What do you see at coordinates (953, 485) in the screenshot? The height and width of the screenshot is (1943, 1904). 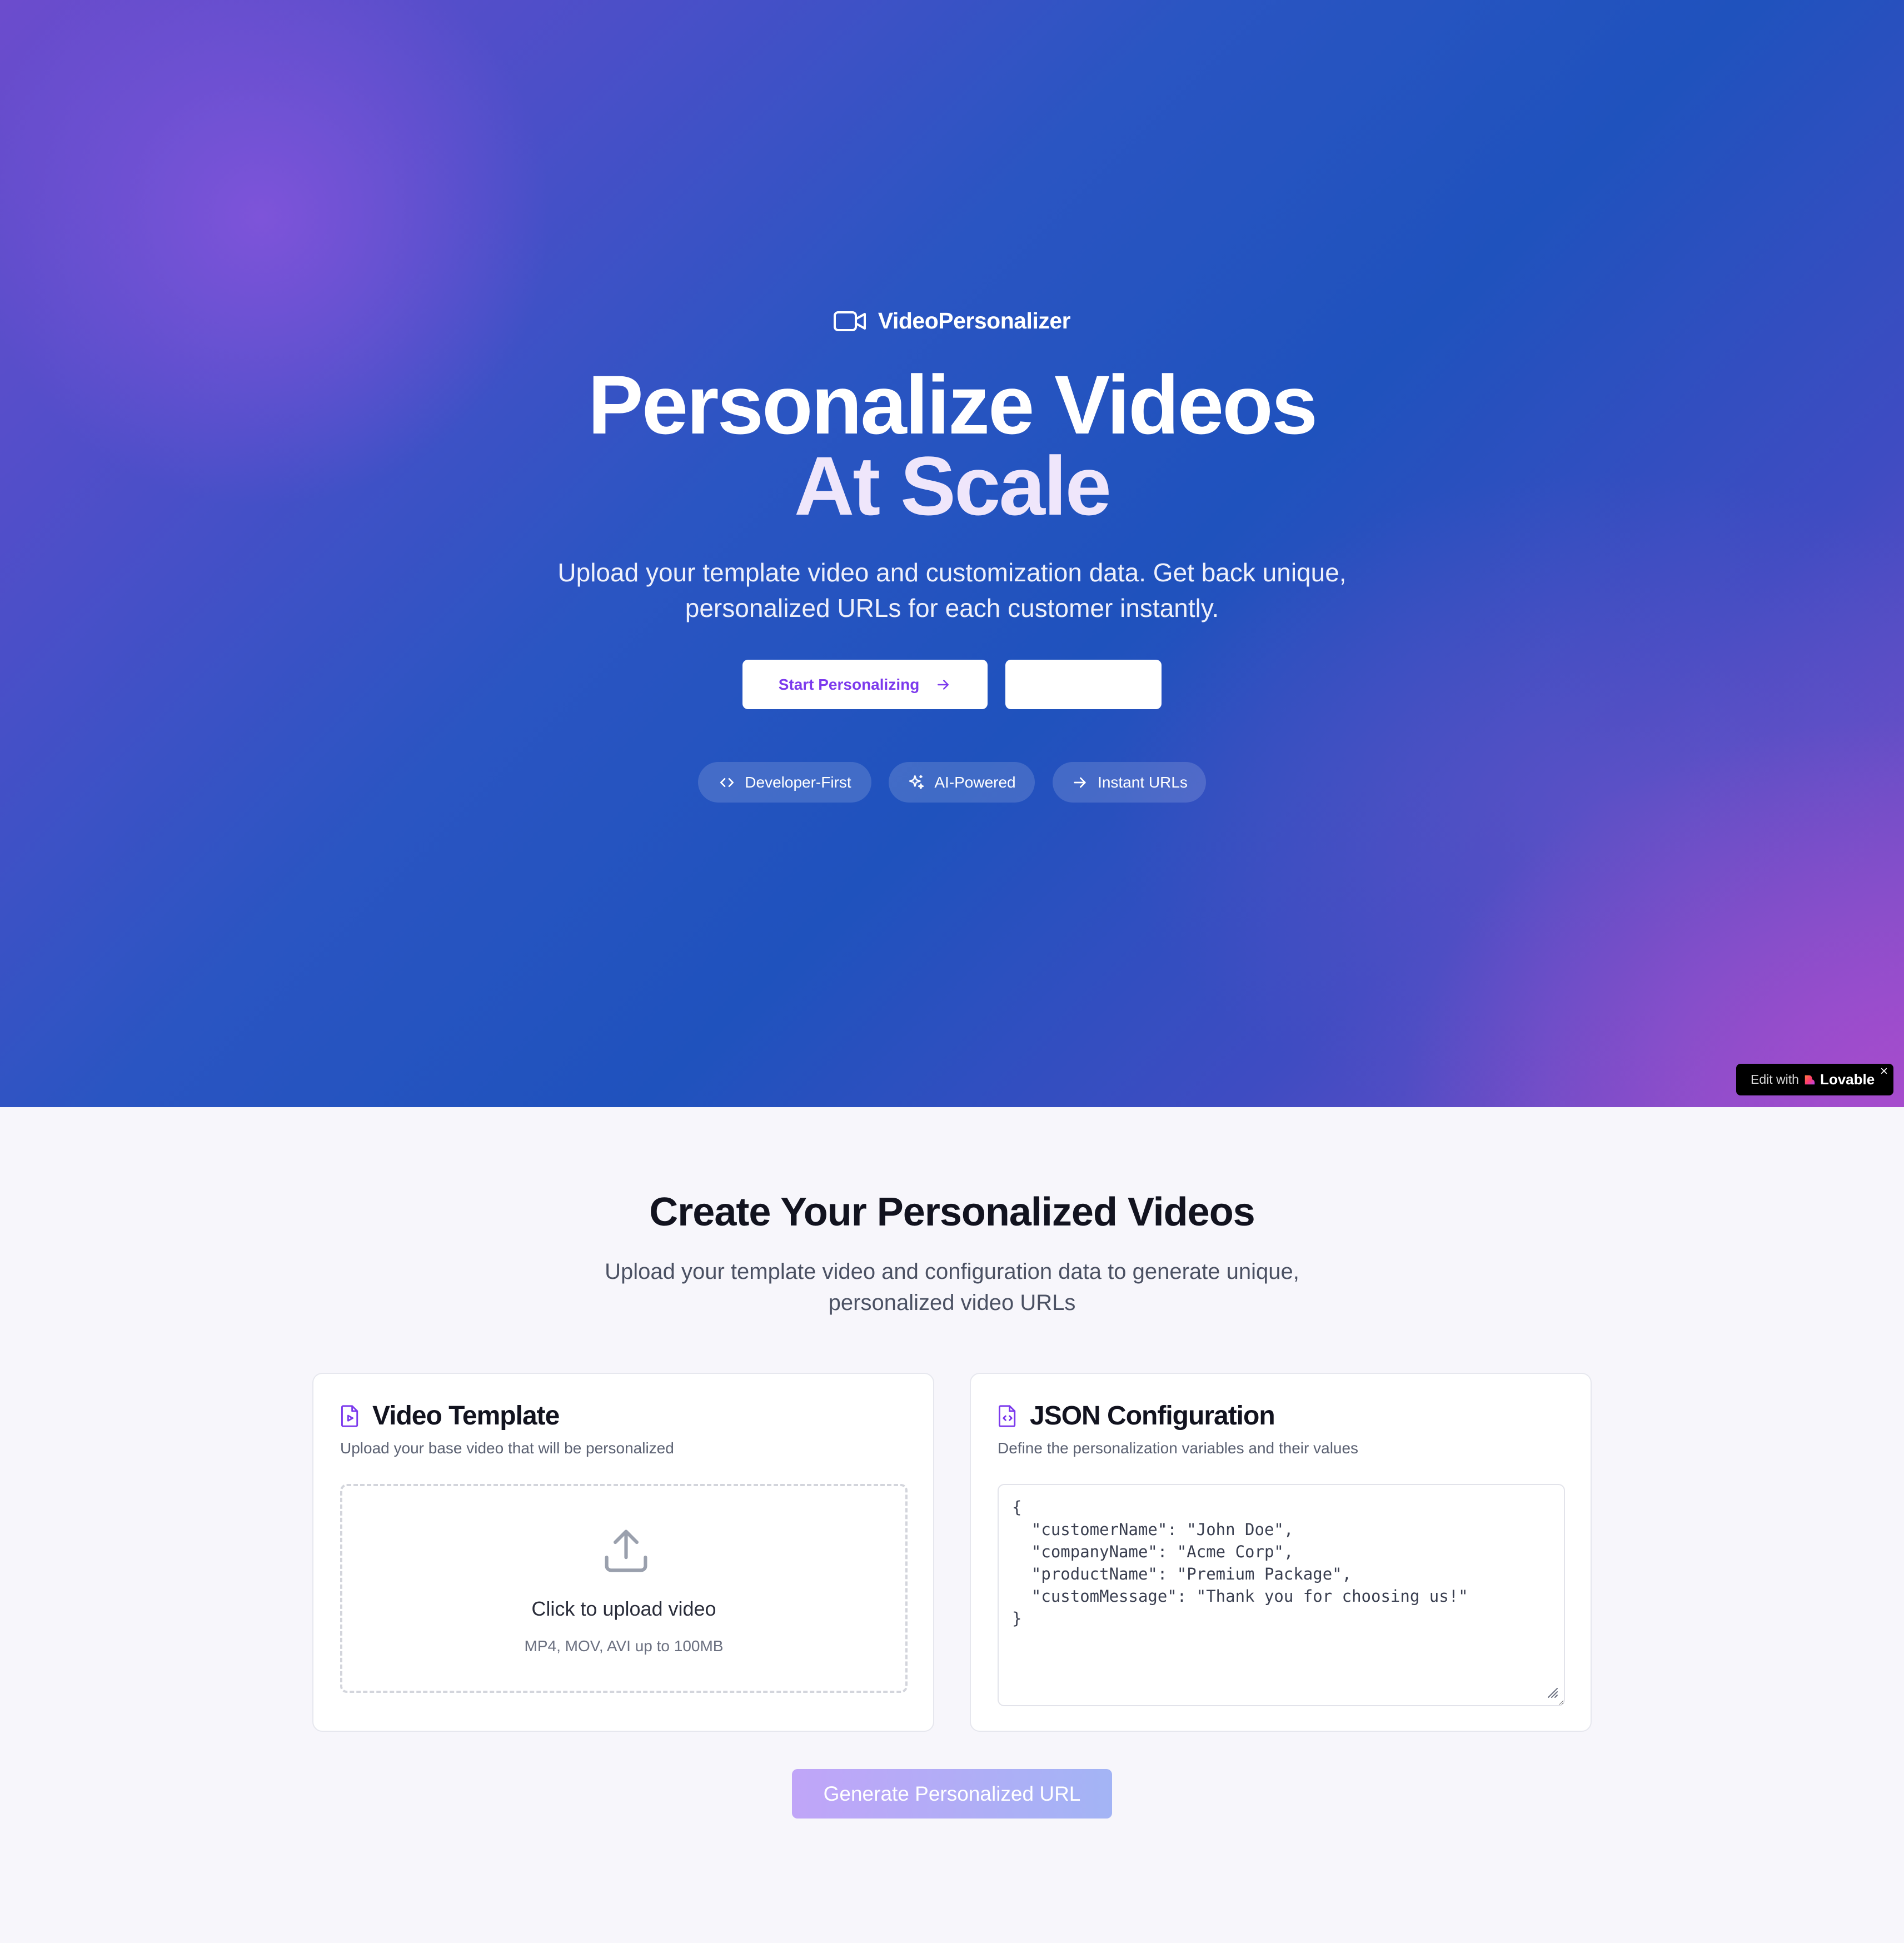 I see `hero-title-line2: At Scale` at bounding box center [953, 485].